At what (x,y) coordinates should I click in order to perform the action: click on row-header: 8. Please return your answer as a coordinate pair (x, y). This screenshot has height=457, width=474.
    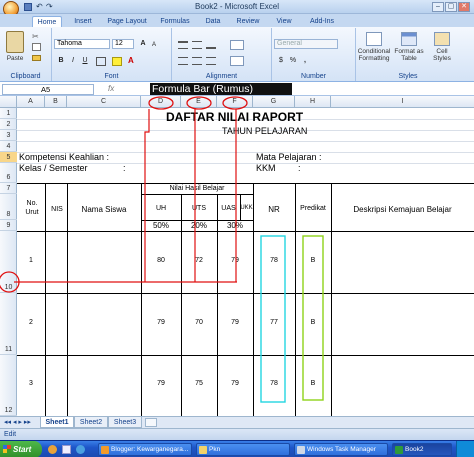
    Looking at the image, I should click on (8, 207).